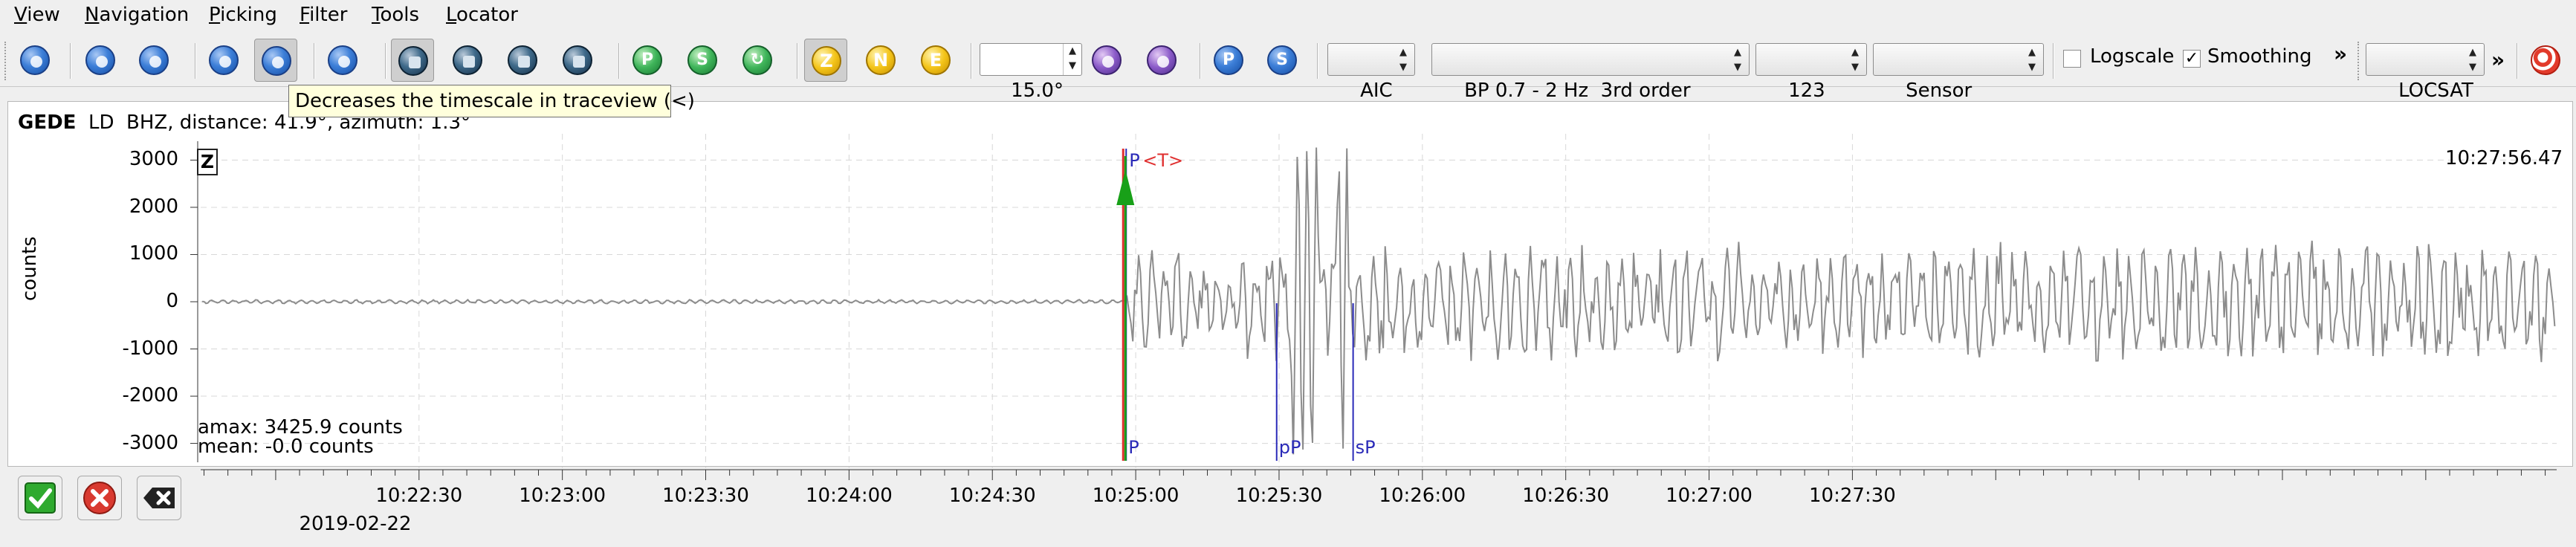 The image size is (2576, 547). I want to click on checkmark-icon, so click(40, 498).